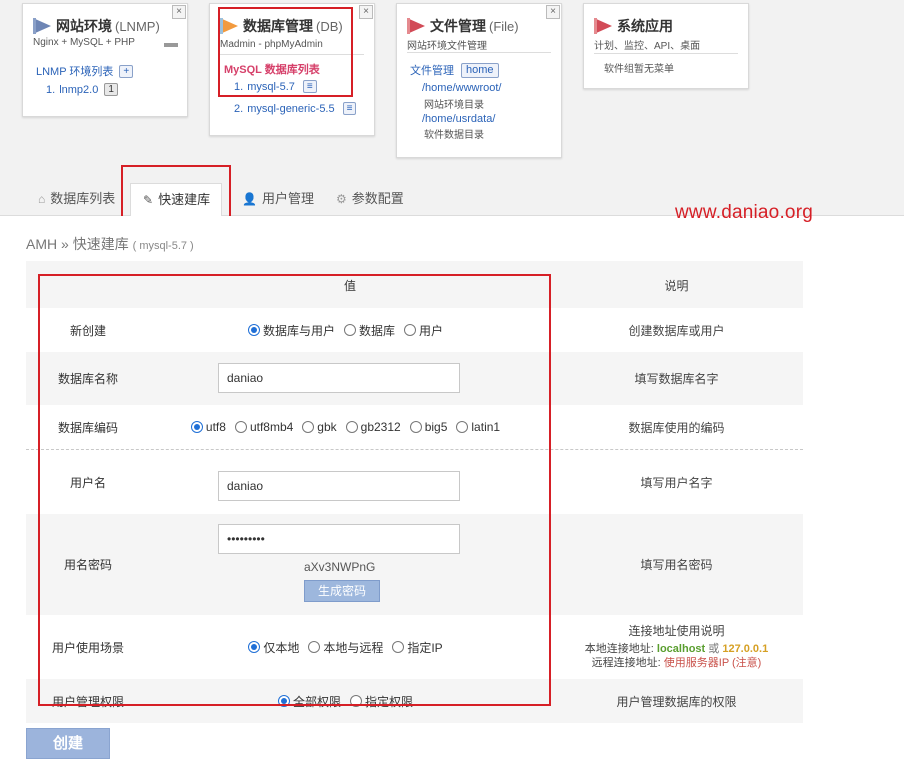 The width and height of the screenshot is (904, 777). What do you see at coordinates (78, 90) in the screenshot?
I see `lnmp-item-link: lnmp2.0` at bounding box center [78, 90].